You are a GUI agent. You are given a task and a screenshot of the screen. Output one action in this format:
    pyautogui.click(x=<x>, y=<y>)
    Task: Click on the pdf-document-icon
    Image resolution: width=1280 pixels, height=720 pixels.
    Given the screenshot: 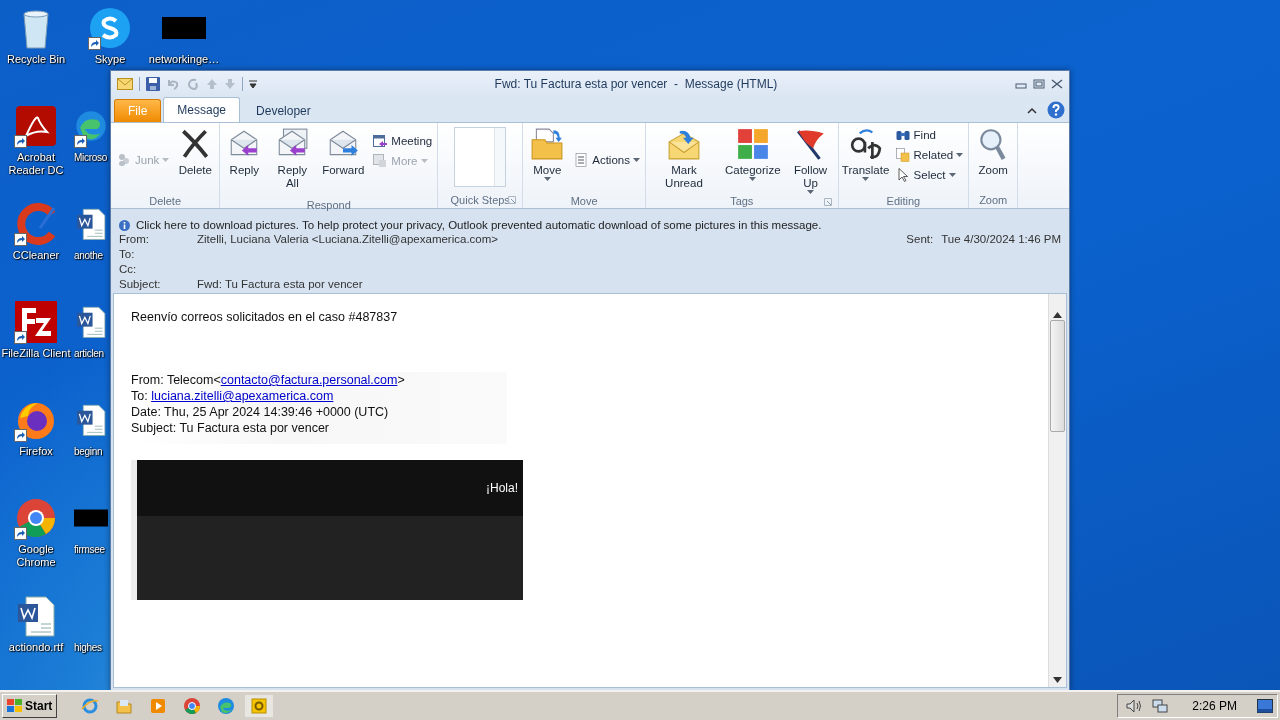 What is the action you would take?
    pyautogui.click(x=36, y=126)
    